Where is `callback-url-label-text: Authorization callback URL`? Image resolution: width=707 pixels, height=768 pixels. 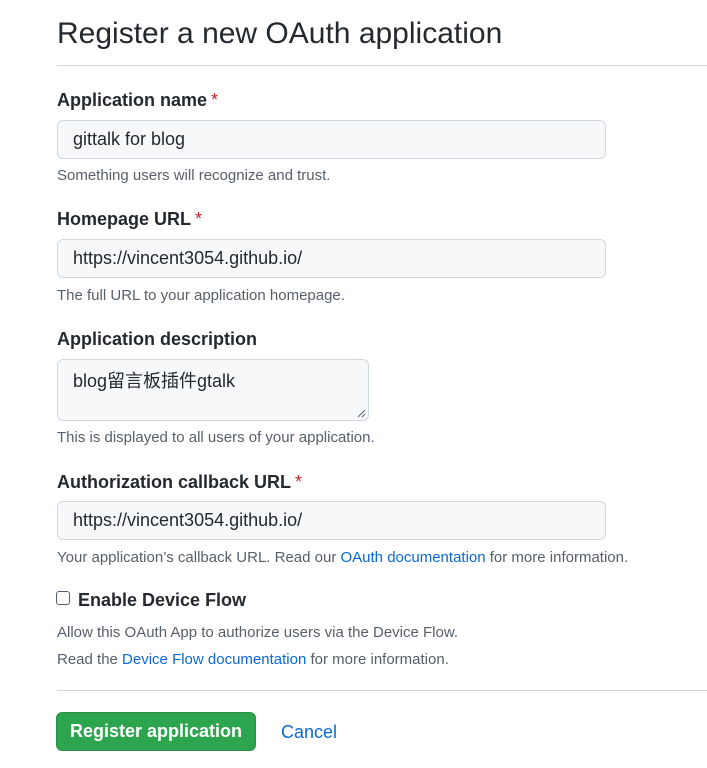 callback-url-label-text: Authorization callback URL is located at coordinates (174, 482).